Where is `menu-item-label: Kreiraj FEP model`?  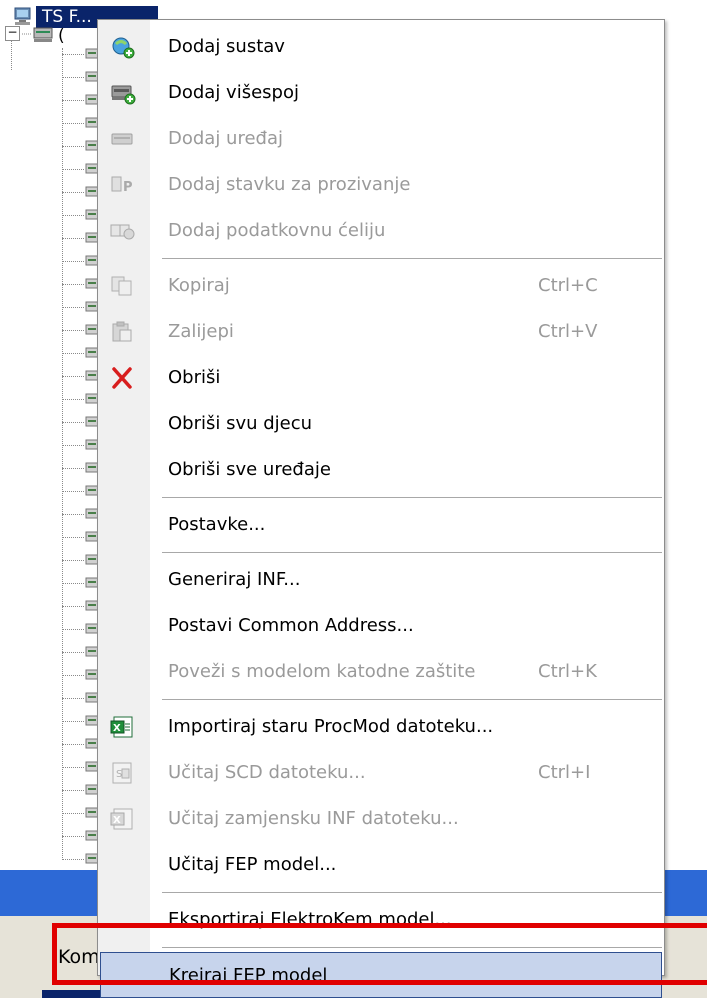 menu-item-label: Kreiraj FEP model is located at coordinates (248, 975).